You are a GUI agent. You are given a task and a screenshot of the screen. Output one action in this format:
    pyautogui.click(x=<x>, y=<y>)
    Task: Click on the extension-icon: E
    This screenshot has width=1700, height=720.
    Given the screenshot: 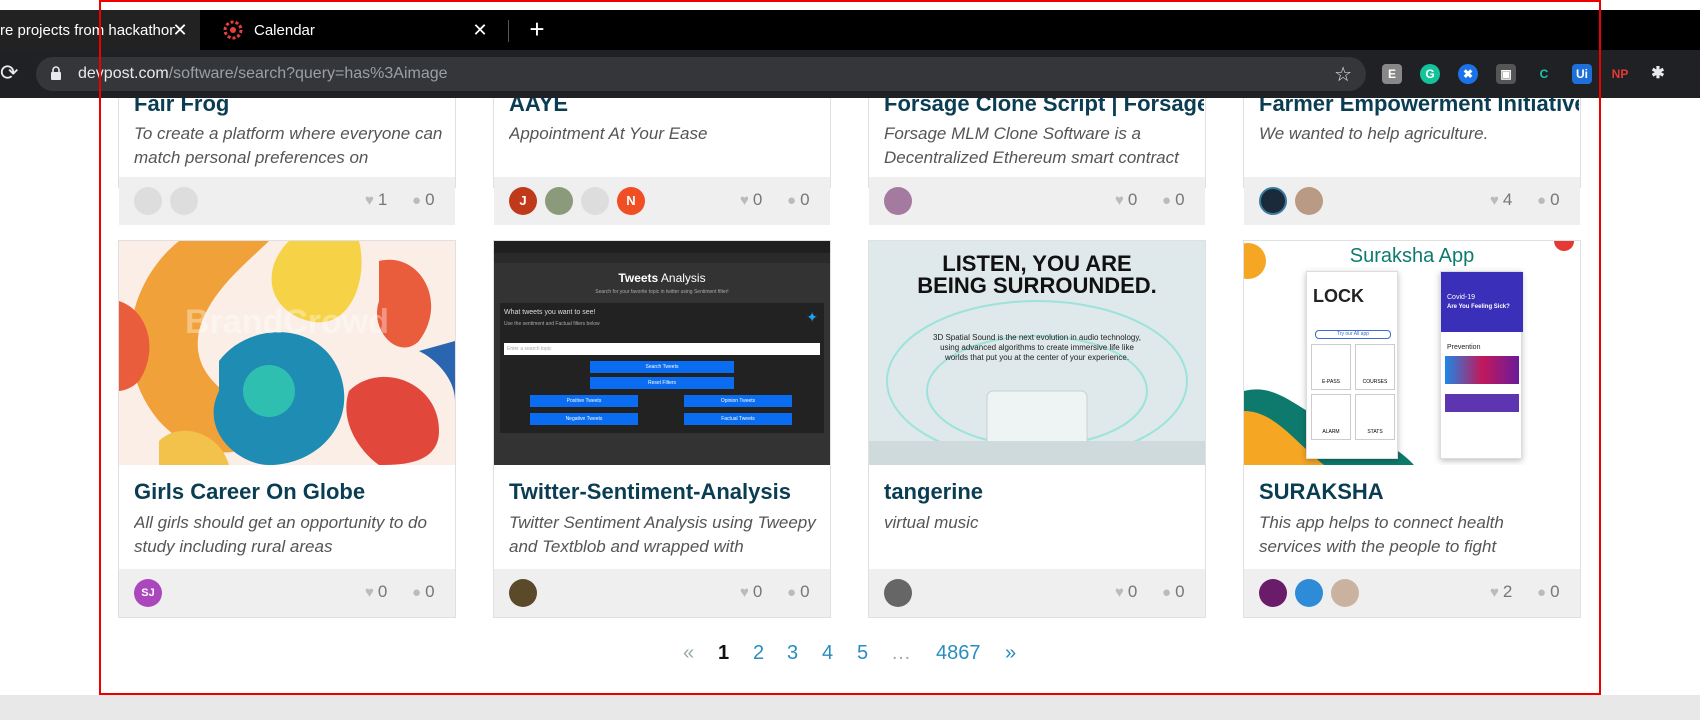 What is the action you would take?
    pyautogui.click(x=1392, y=74)
    